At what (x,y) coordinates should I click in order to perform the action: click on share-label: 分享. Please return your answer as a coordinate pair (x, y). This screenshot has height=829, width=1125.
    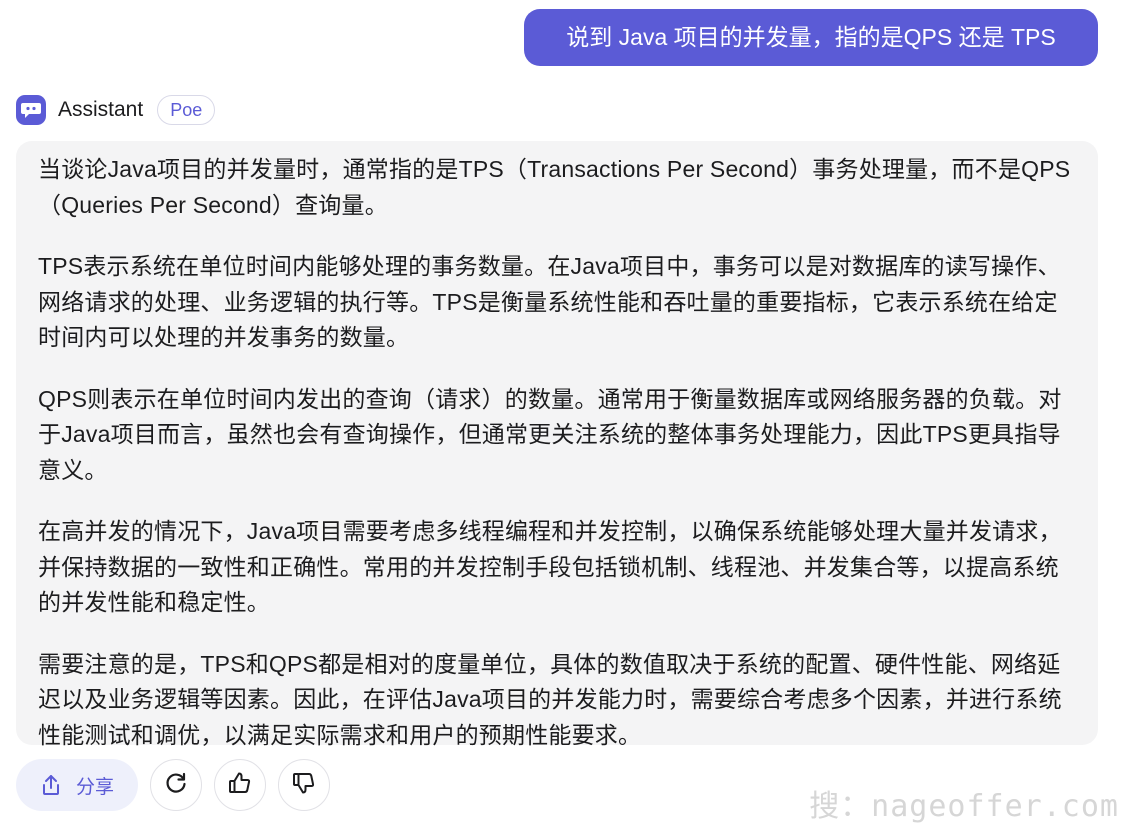
    Looking at the image, I should click on (95, 787).